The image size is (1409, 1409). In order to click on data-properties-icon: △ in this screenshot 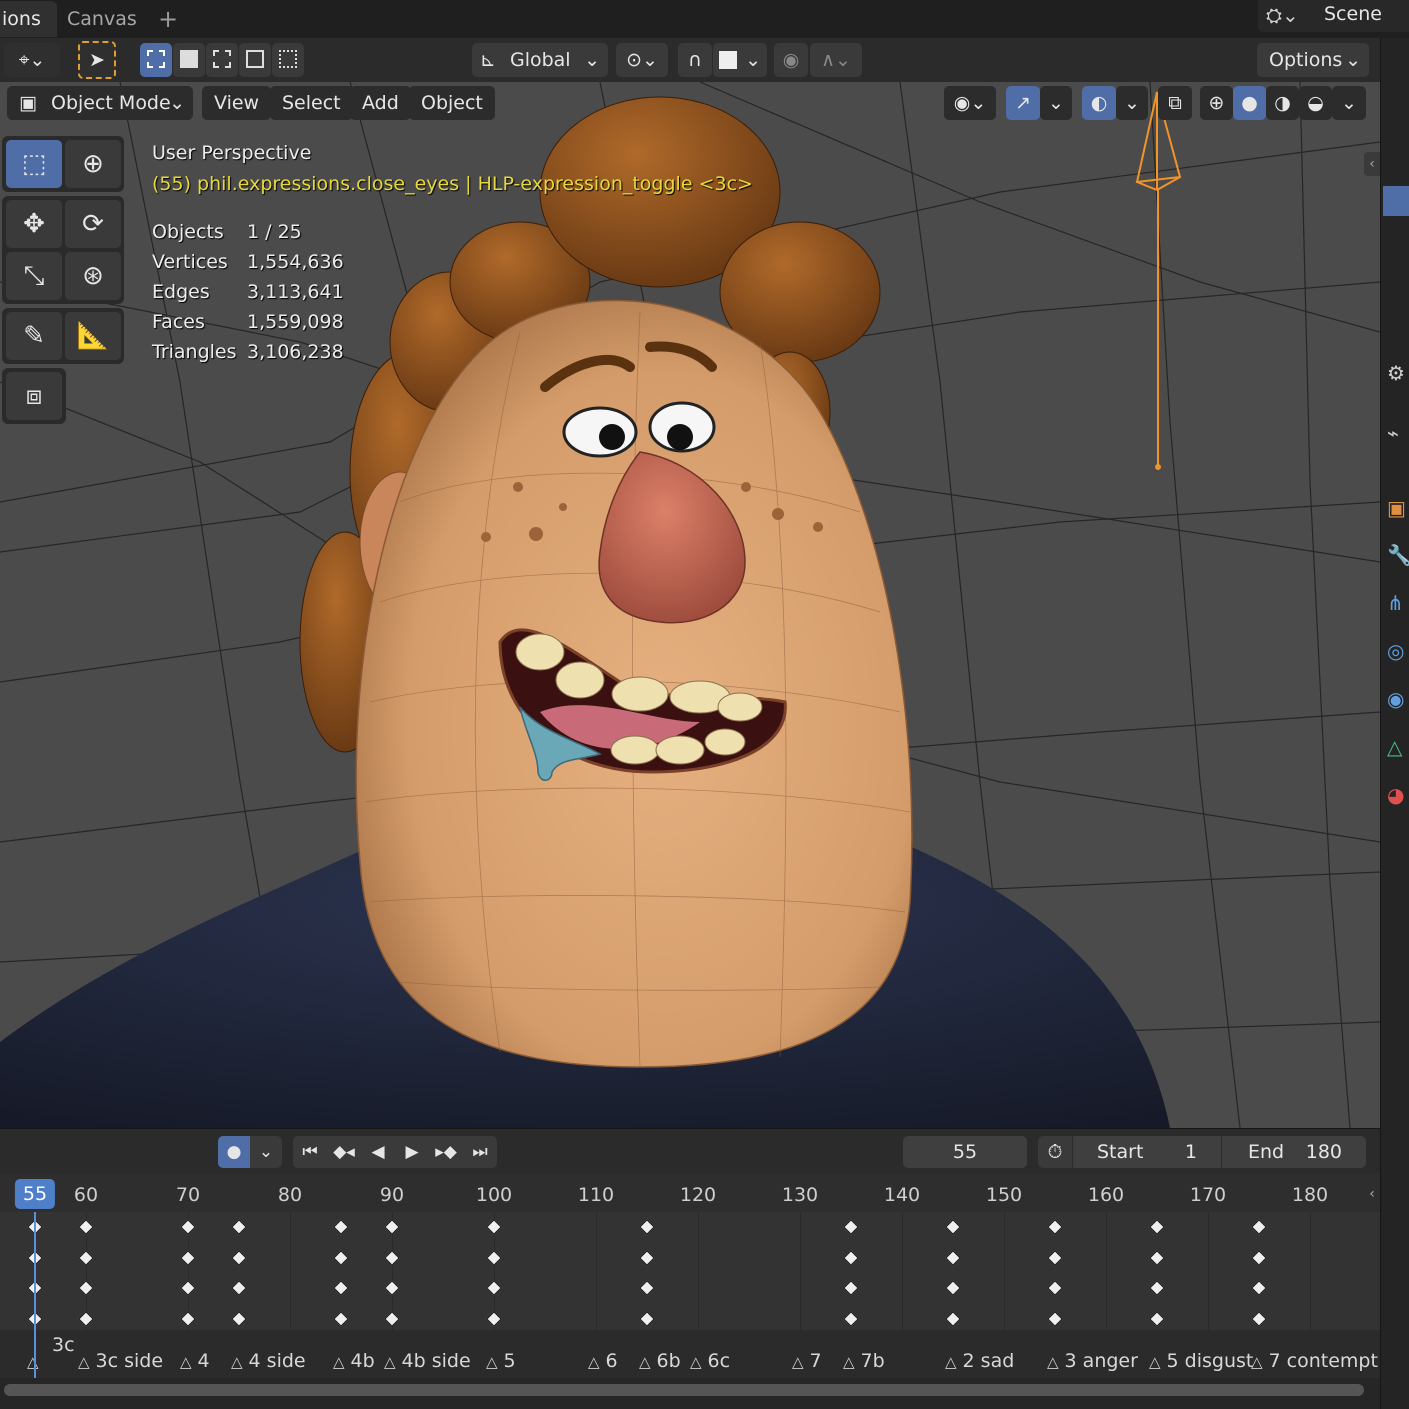, I will do `click(1398, 747)`.